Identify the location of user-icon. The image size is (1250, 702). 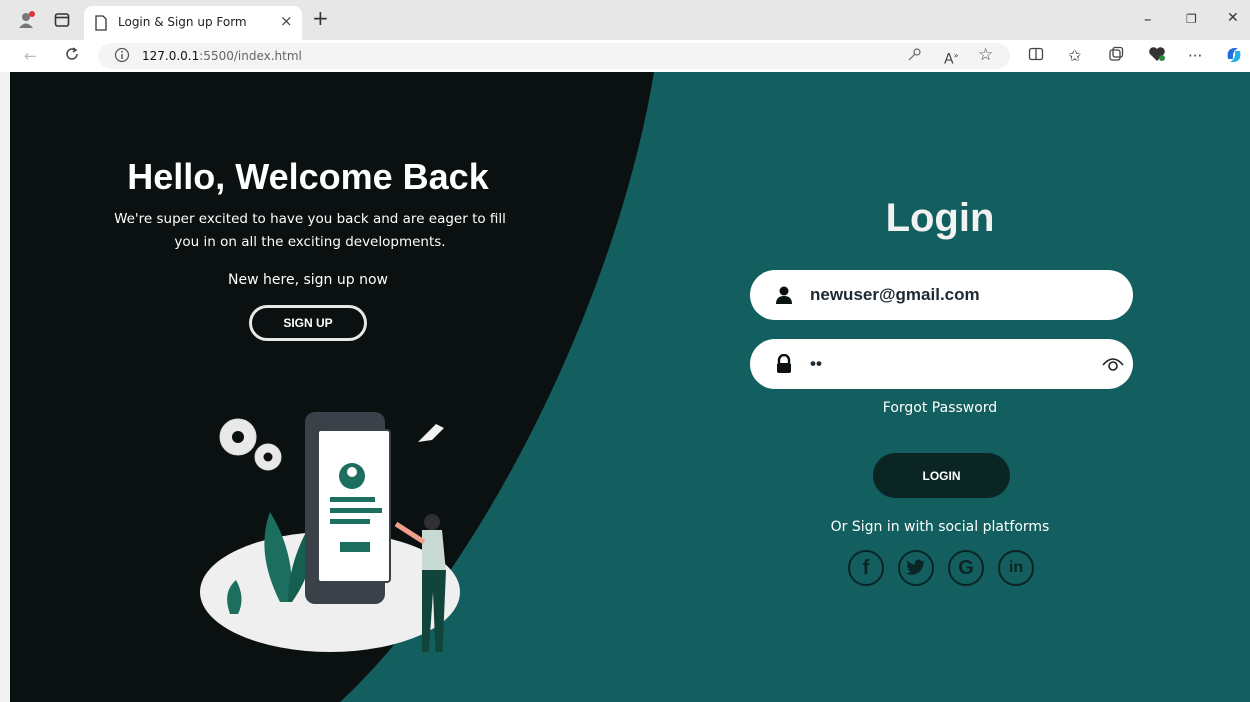
(784, 295).